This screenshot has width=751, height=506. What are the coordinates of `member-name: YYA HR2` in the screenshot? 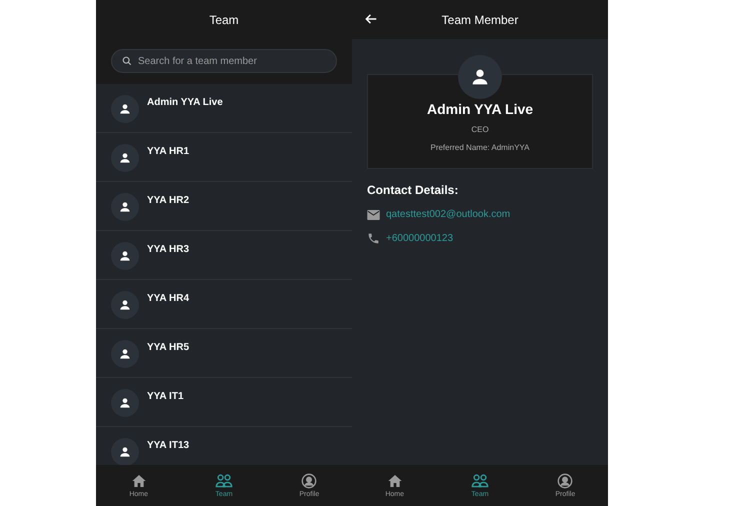 It's located at (168, 200).